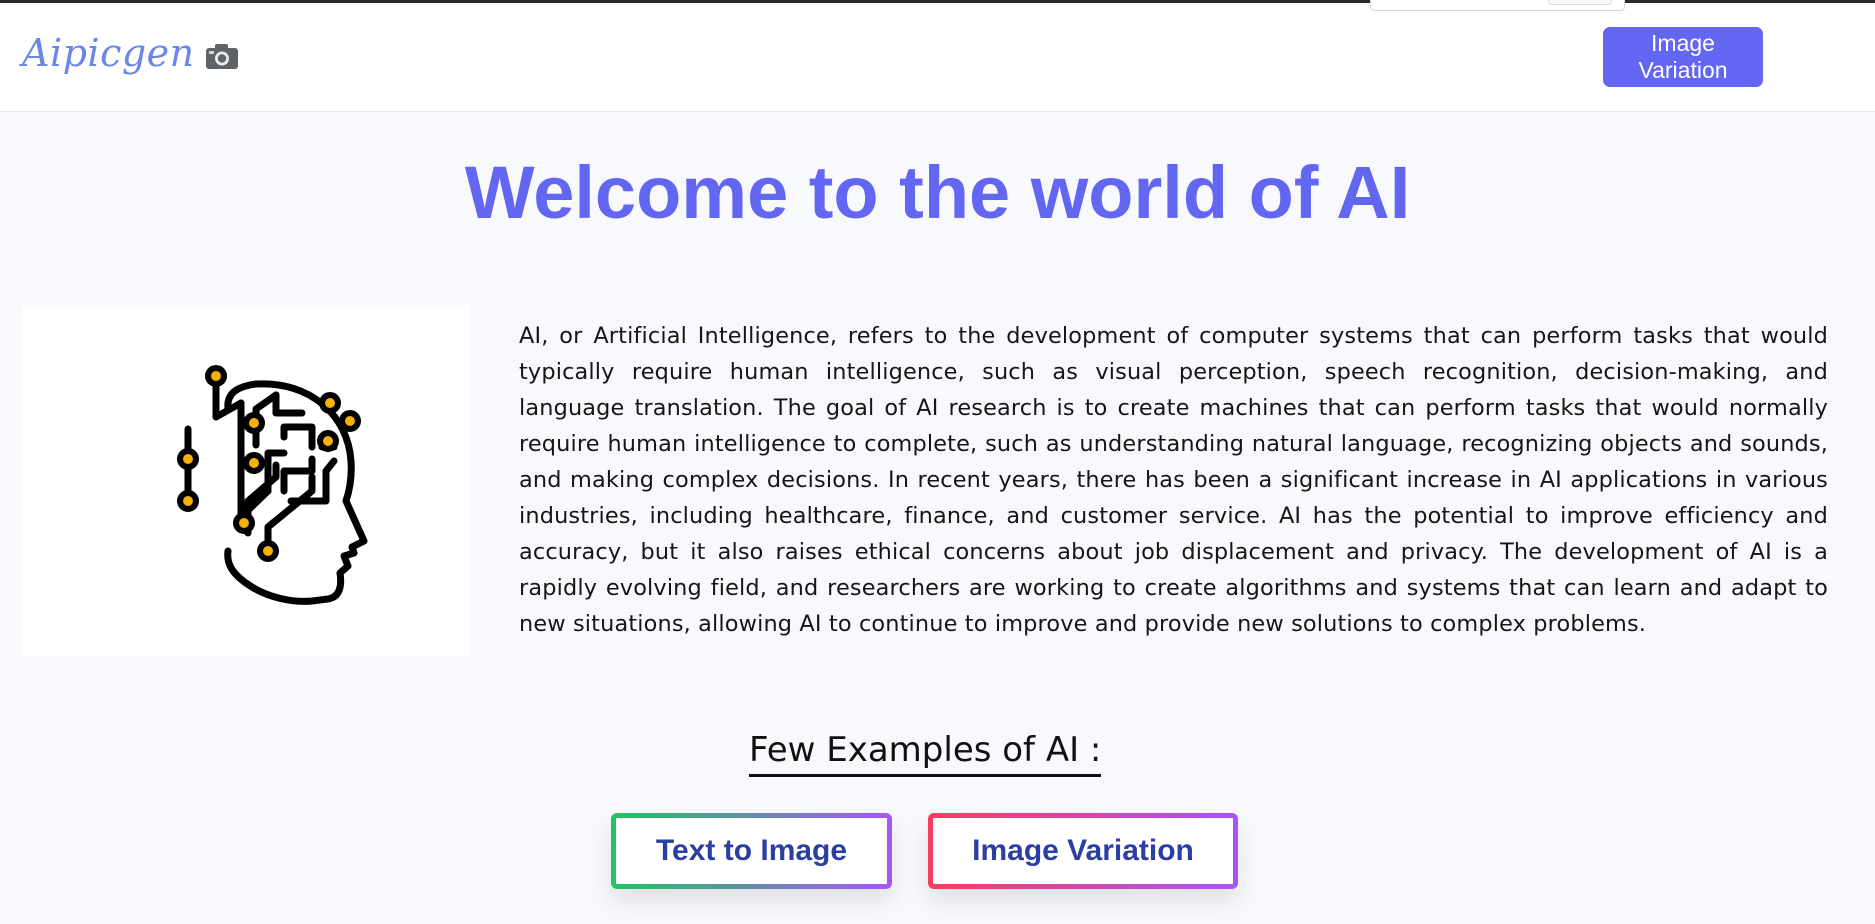 Image resolution: width=1875 pixels, height=924 pixels. Describe the element at coordinates (751, 851) in the screenshot. I see `text-to-image-button: Text to Image` at that location.